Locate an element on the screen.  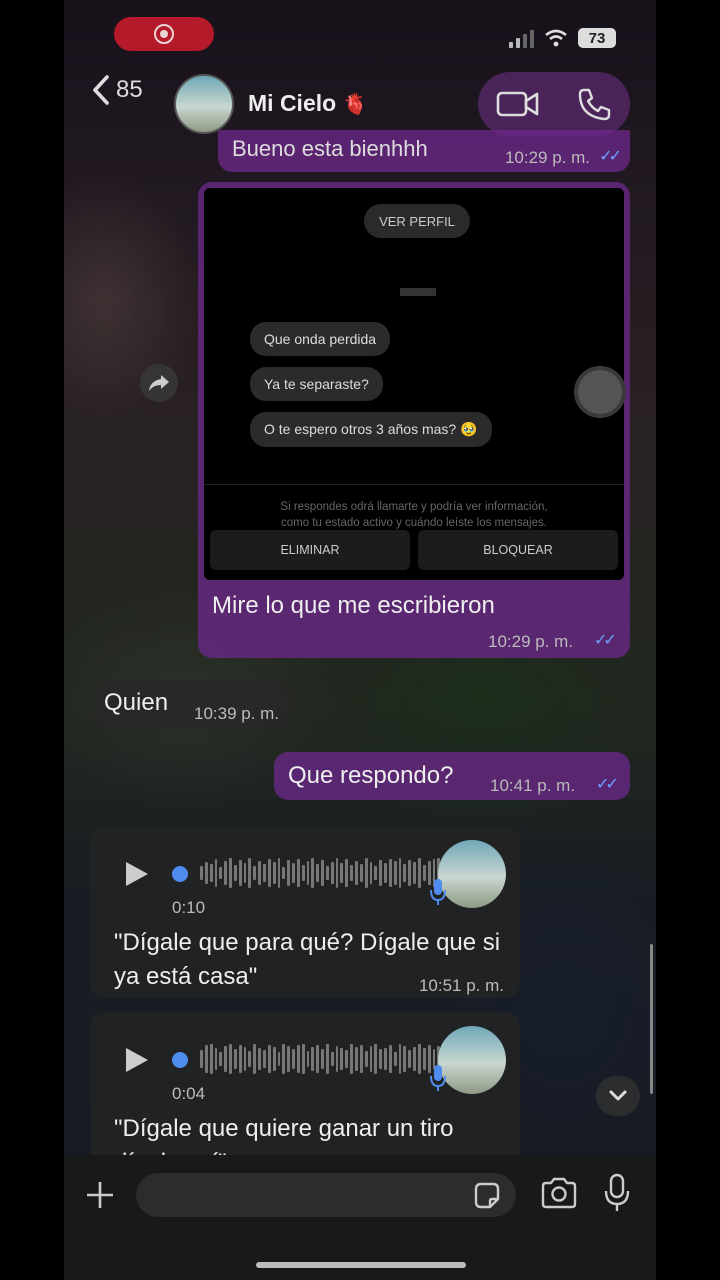
record-icon is located at coordinates (164, 34).